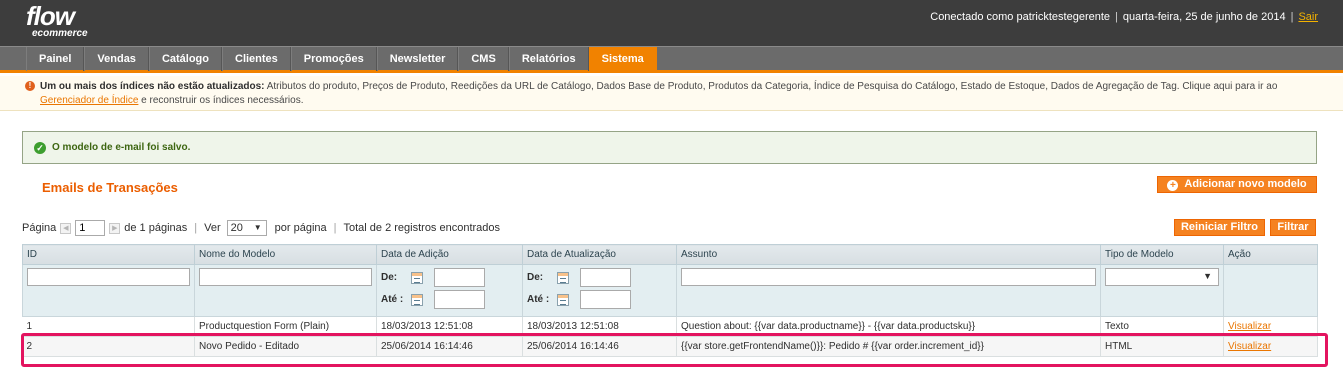 This screenshot has width=1343, height=369. I want to click on plus-icon: +, so click(1173, 185).